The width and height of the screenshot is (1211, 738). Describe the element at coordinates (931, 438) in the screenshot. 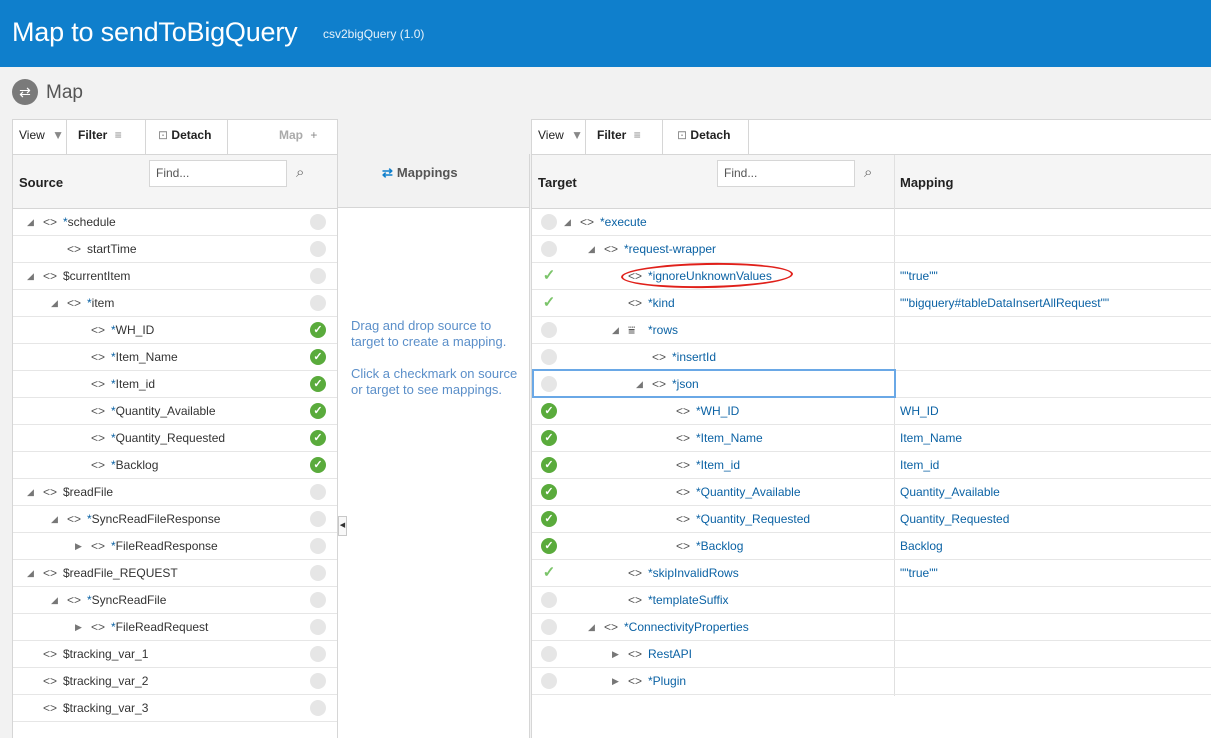

I see `mapping-value: Item_Name` at that location.